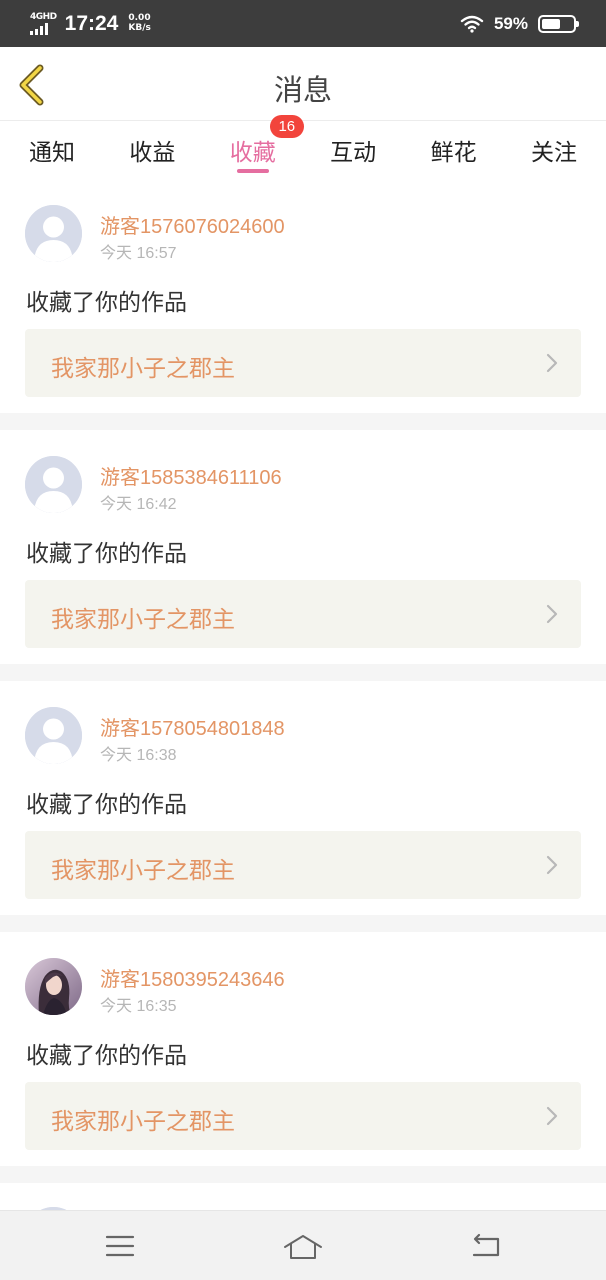 The height and width of the screenshot is (1280, 606). Describe the element at coordinates (252, 171) in the screenshot. I see `active-tab-indicator` at that location.